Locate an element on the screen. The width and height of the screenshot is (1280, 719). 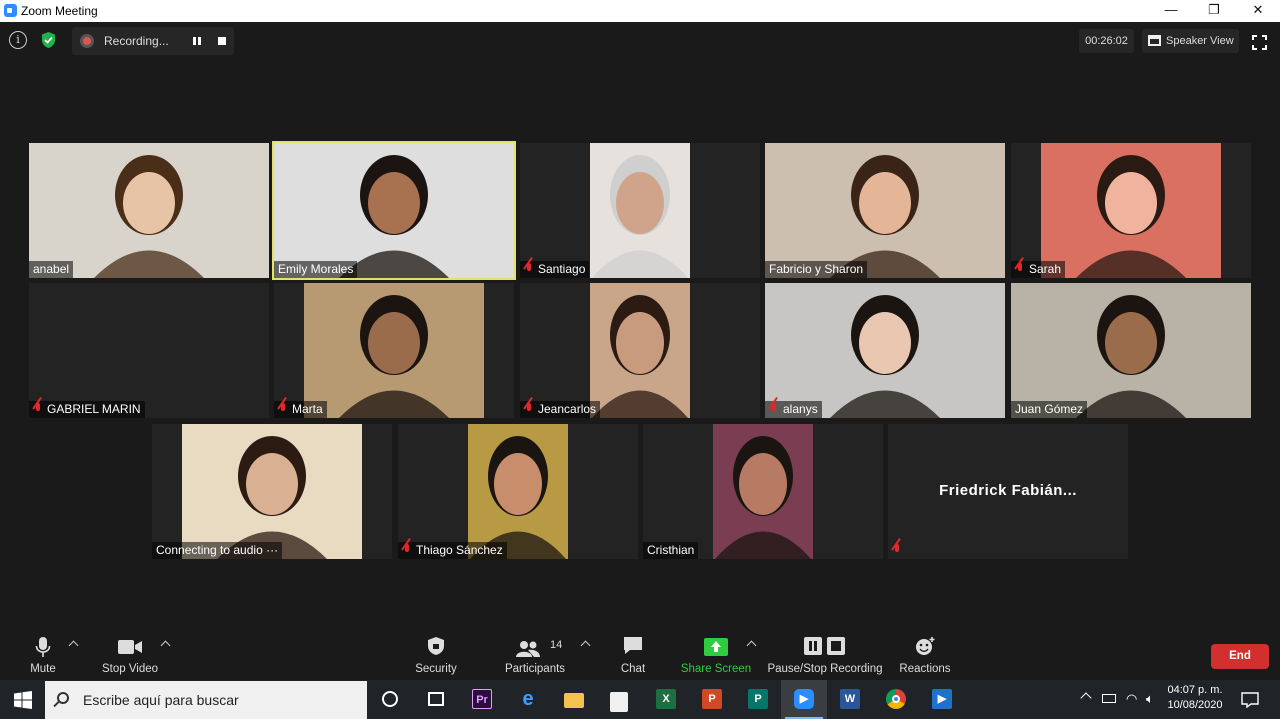
taskbar-premiere: Pr is located at coordinates (482, 699).